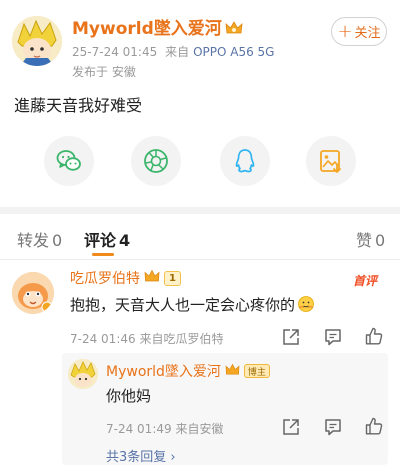 The width and height of the screenshot is (400, 474). What do you see at coordinates (129, 396) in the screenshot?
I see `reply-text: 你他妈` at bounding box center [129, 396].